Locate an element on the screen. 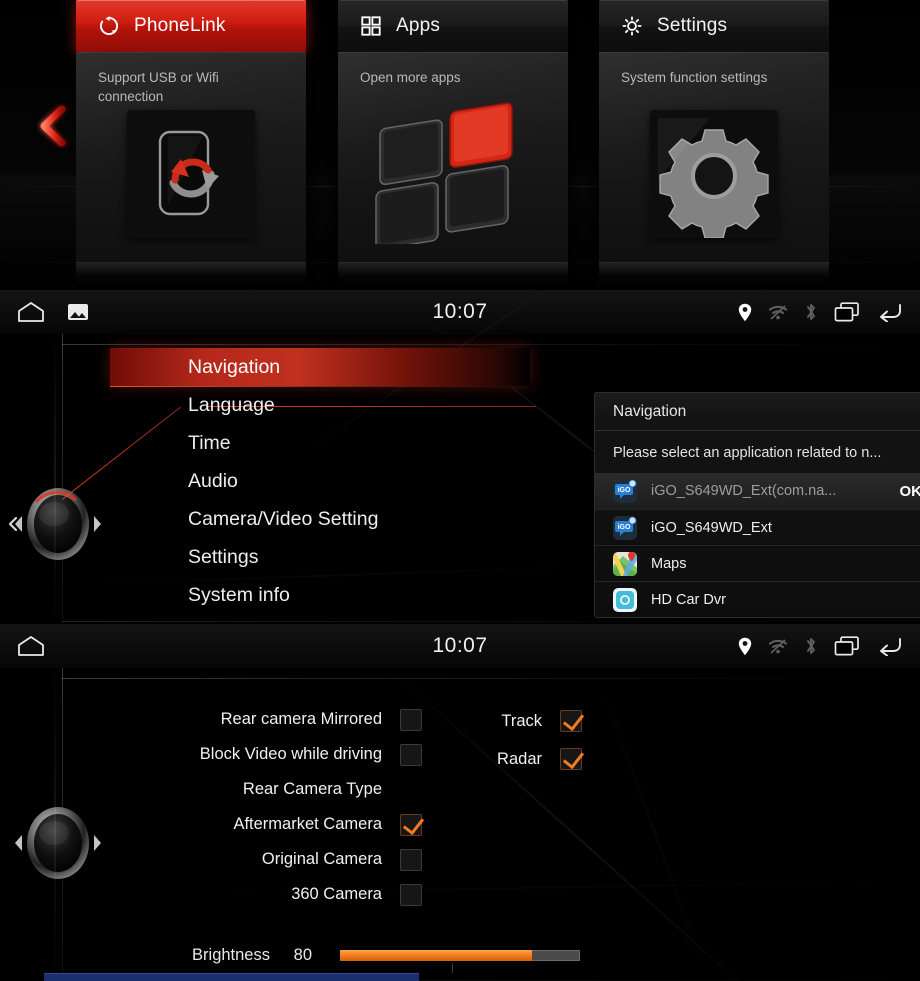 The image size is (920, 981). option-radar: Radar is located at coordinates (506, 759).